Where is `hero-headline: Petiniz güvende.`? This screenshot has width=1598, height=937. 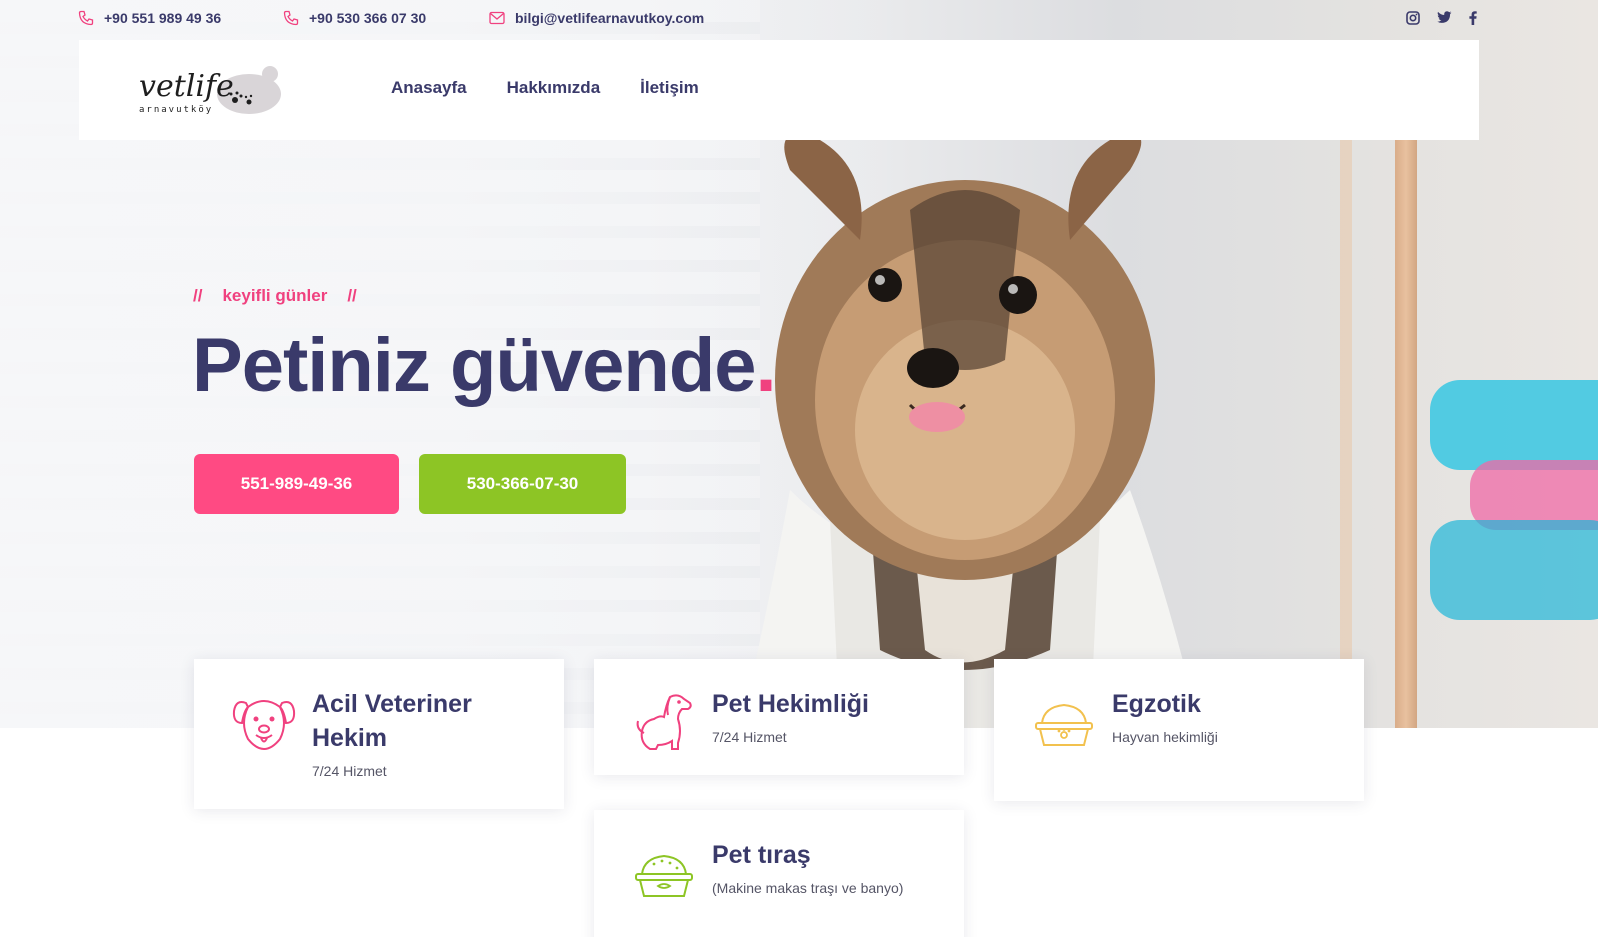 hero-headline: Petiniz güvende. is located at coordinates (484, 365).